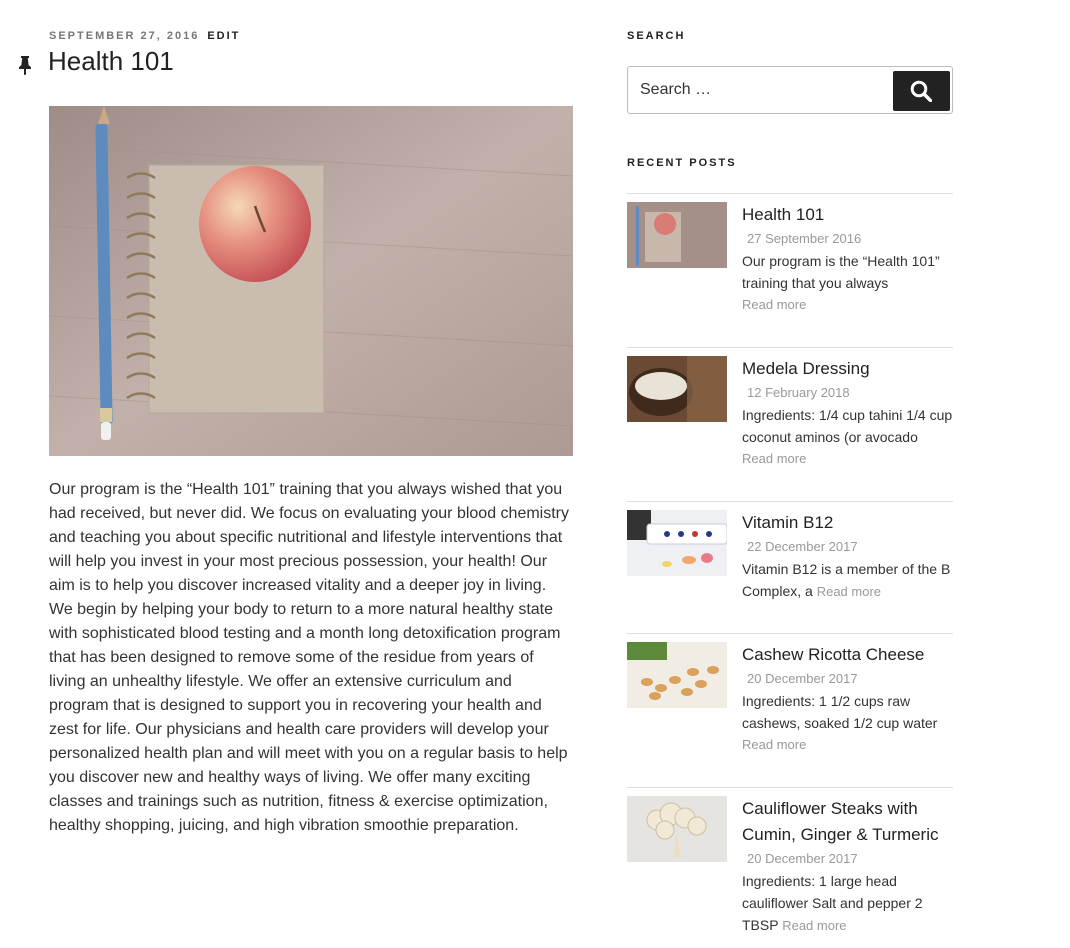  Describe the element at coordinates (848, 523) in the screenshot. I see `recent-post-title: Vitamin B12` at that location.